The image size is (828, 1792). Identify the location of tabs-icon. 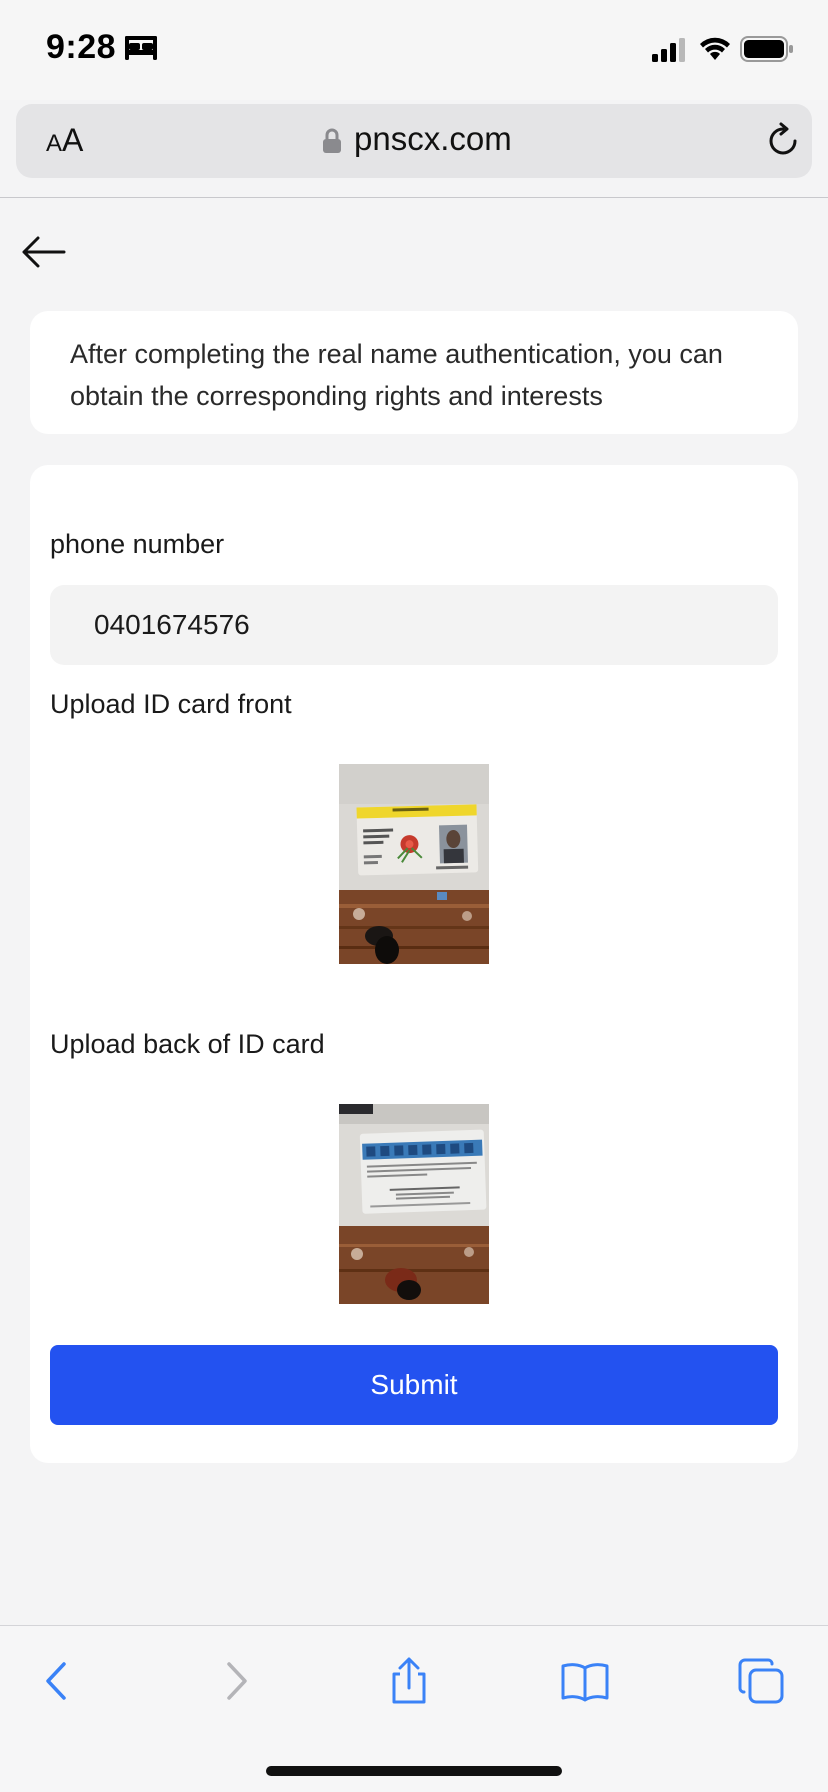
(761, 1681).